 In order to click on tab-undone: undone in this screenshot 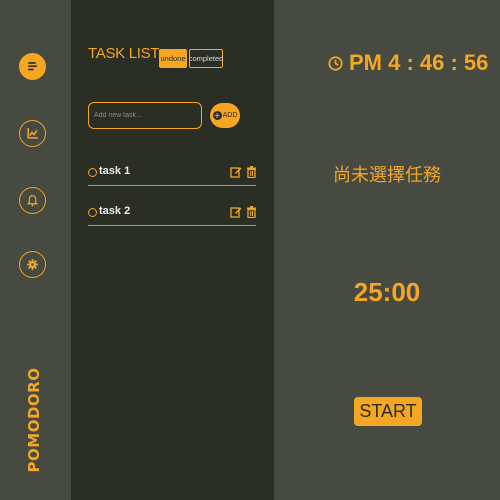, I will do `click(173, 58)`.